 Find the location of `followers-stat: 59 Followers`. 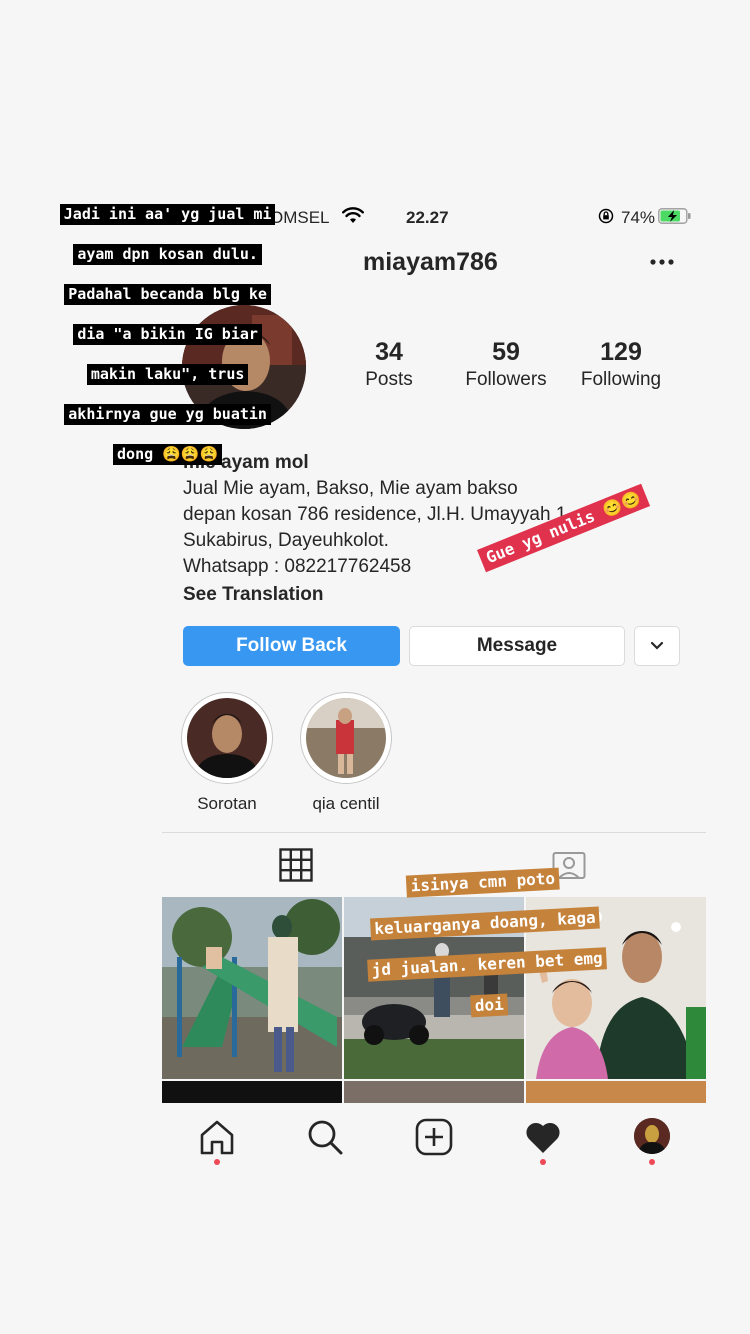

followers-stat: 59 Followers is located at coordinates (506, 364).